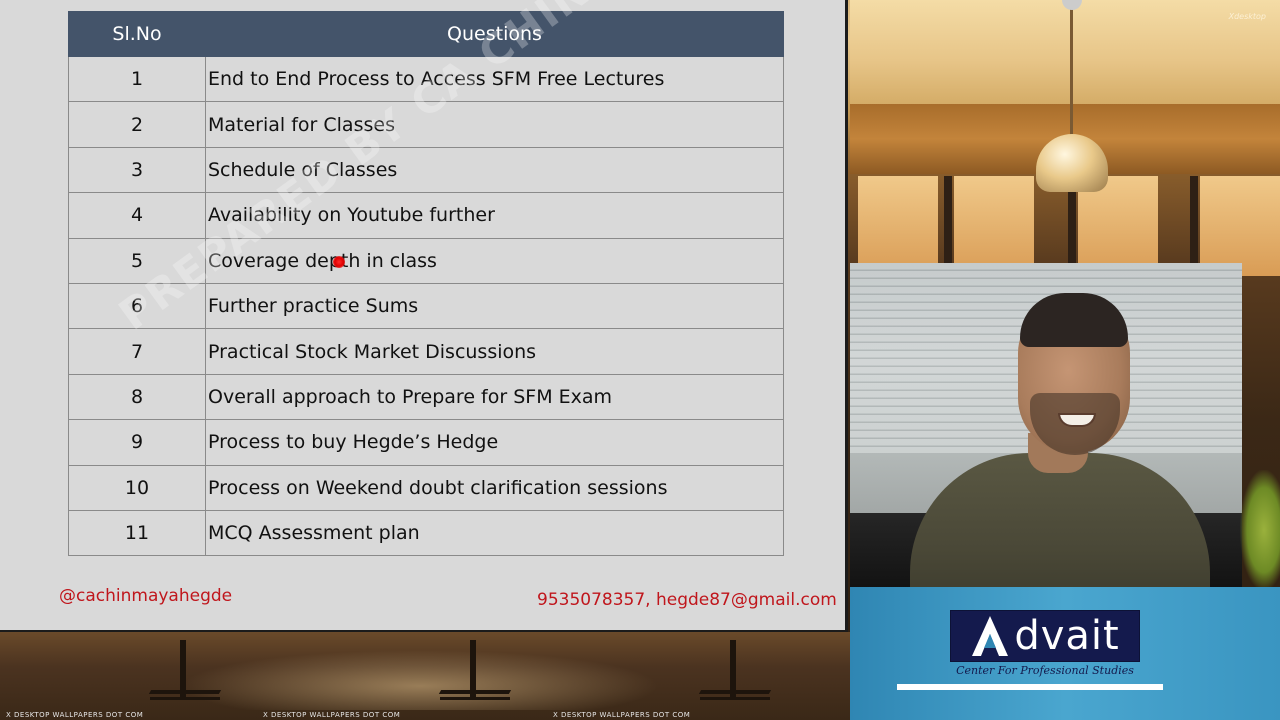 This screenshot has height=720, width=1280. What do you see at coordinates (1247, 16) in the screenshot?
I see `top-watermark: Xdesktop` at bounding box center [1247, 16].